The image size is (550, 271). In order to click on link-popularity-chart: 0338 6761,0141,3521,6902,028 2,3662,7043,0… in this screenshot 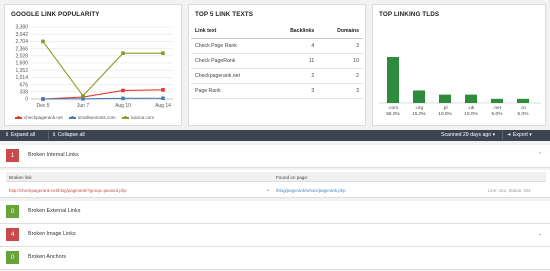, I will do `click(94, 67)`.